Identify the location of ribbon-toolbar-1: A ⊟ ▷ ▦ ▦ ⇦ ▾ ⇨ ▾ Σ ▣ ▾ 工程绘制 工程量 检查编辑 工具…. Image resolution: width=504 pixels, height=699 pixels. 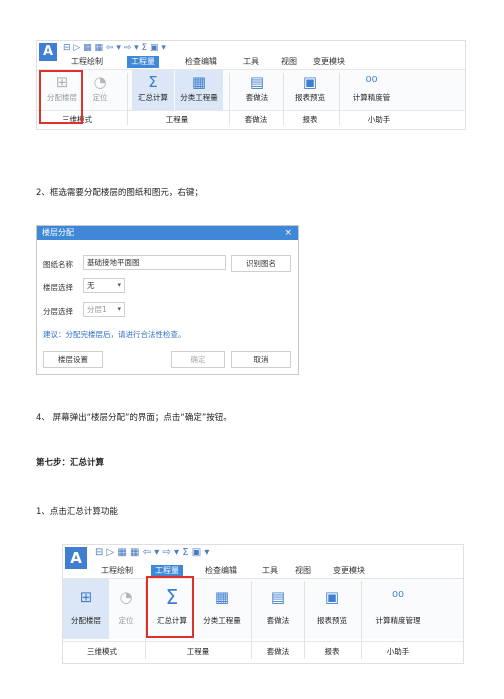
(251, 85).